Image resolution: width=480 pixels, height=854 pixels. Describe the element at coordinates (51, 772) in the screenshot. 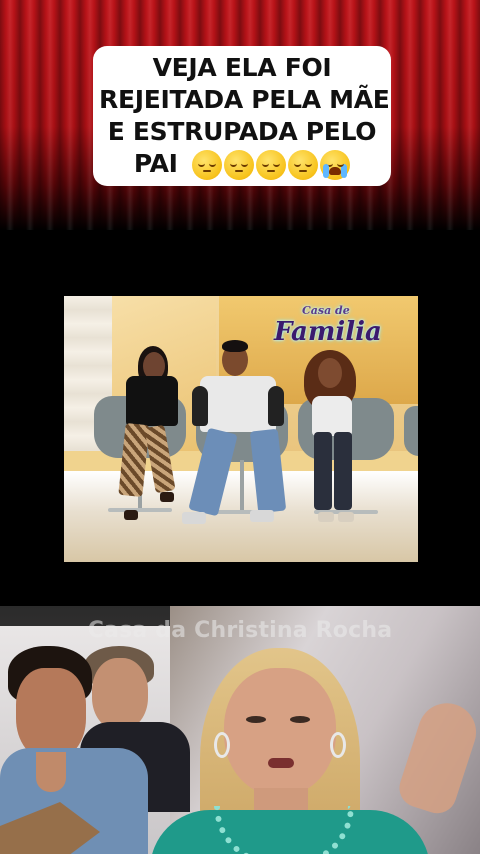

I see `audience-boy-neck` at that location.